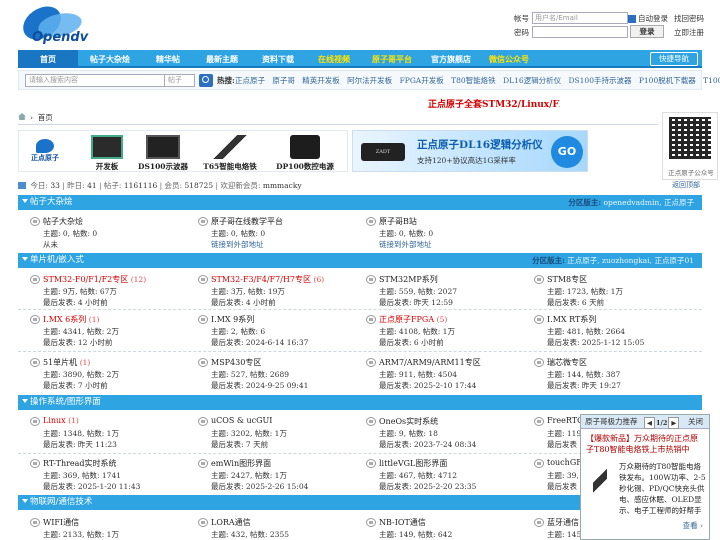  Describe the element at coordinates (369, 80) in the screenshot. I see `hot-search-link: 阿尔法开发板` at that location.